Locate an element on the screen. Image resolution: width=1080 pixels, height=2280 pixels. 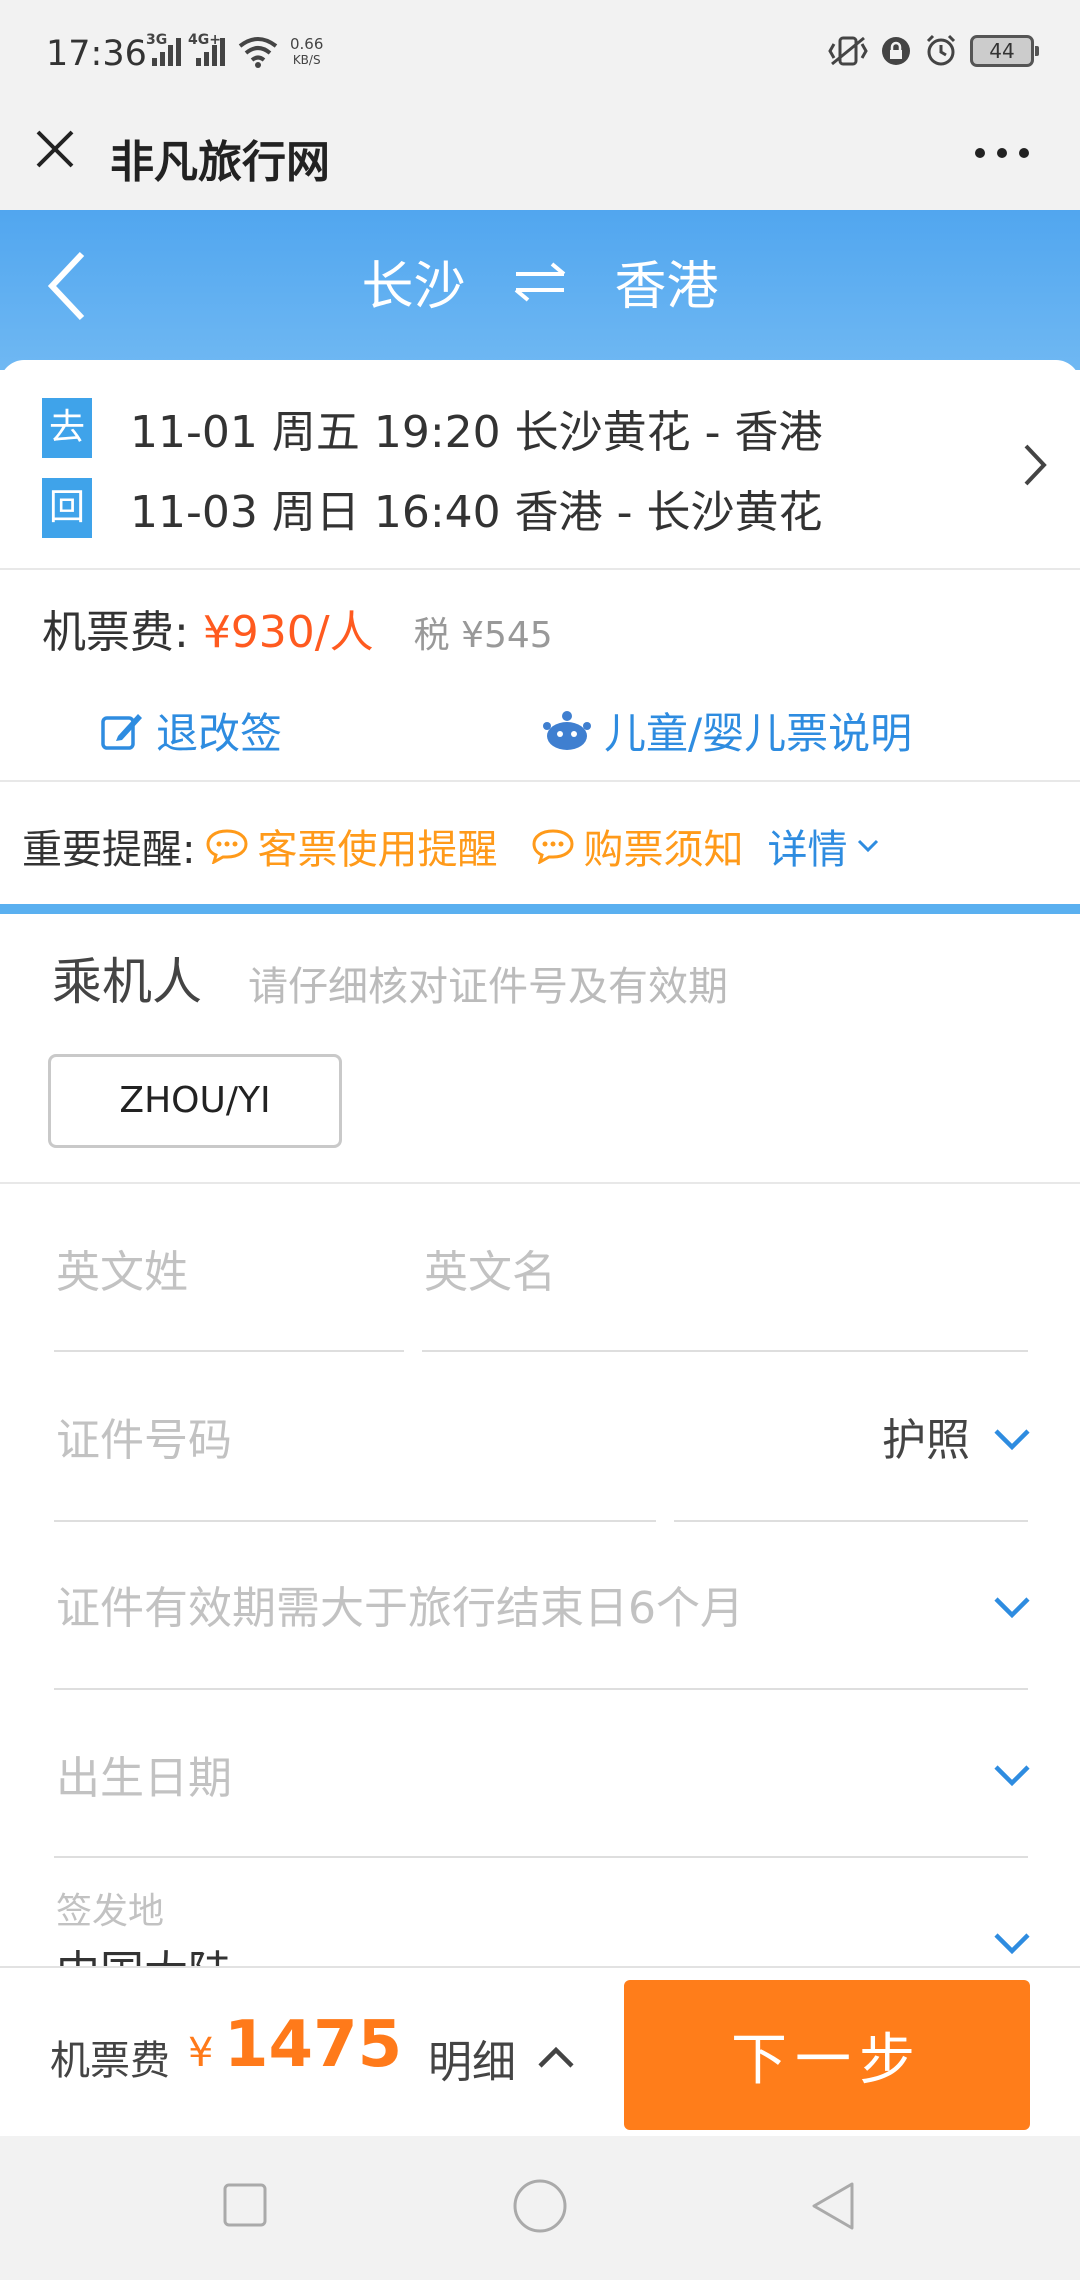
origin-city: 长沙 is located at coordinates (413, 287).